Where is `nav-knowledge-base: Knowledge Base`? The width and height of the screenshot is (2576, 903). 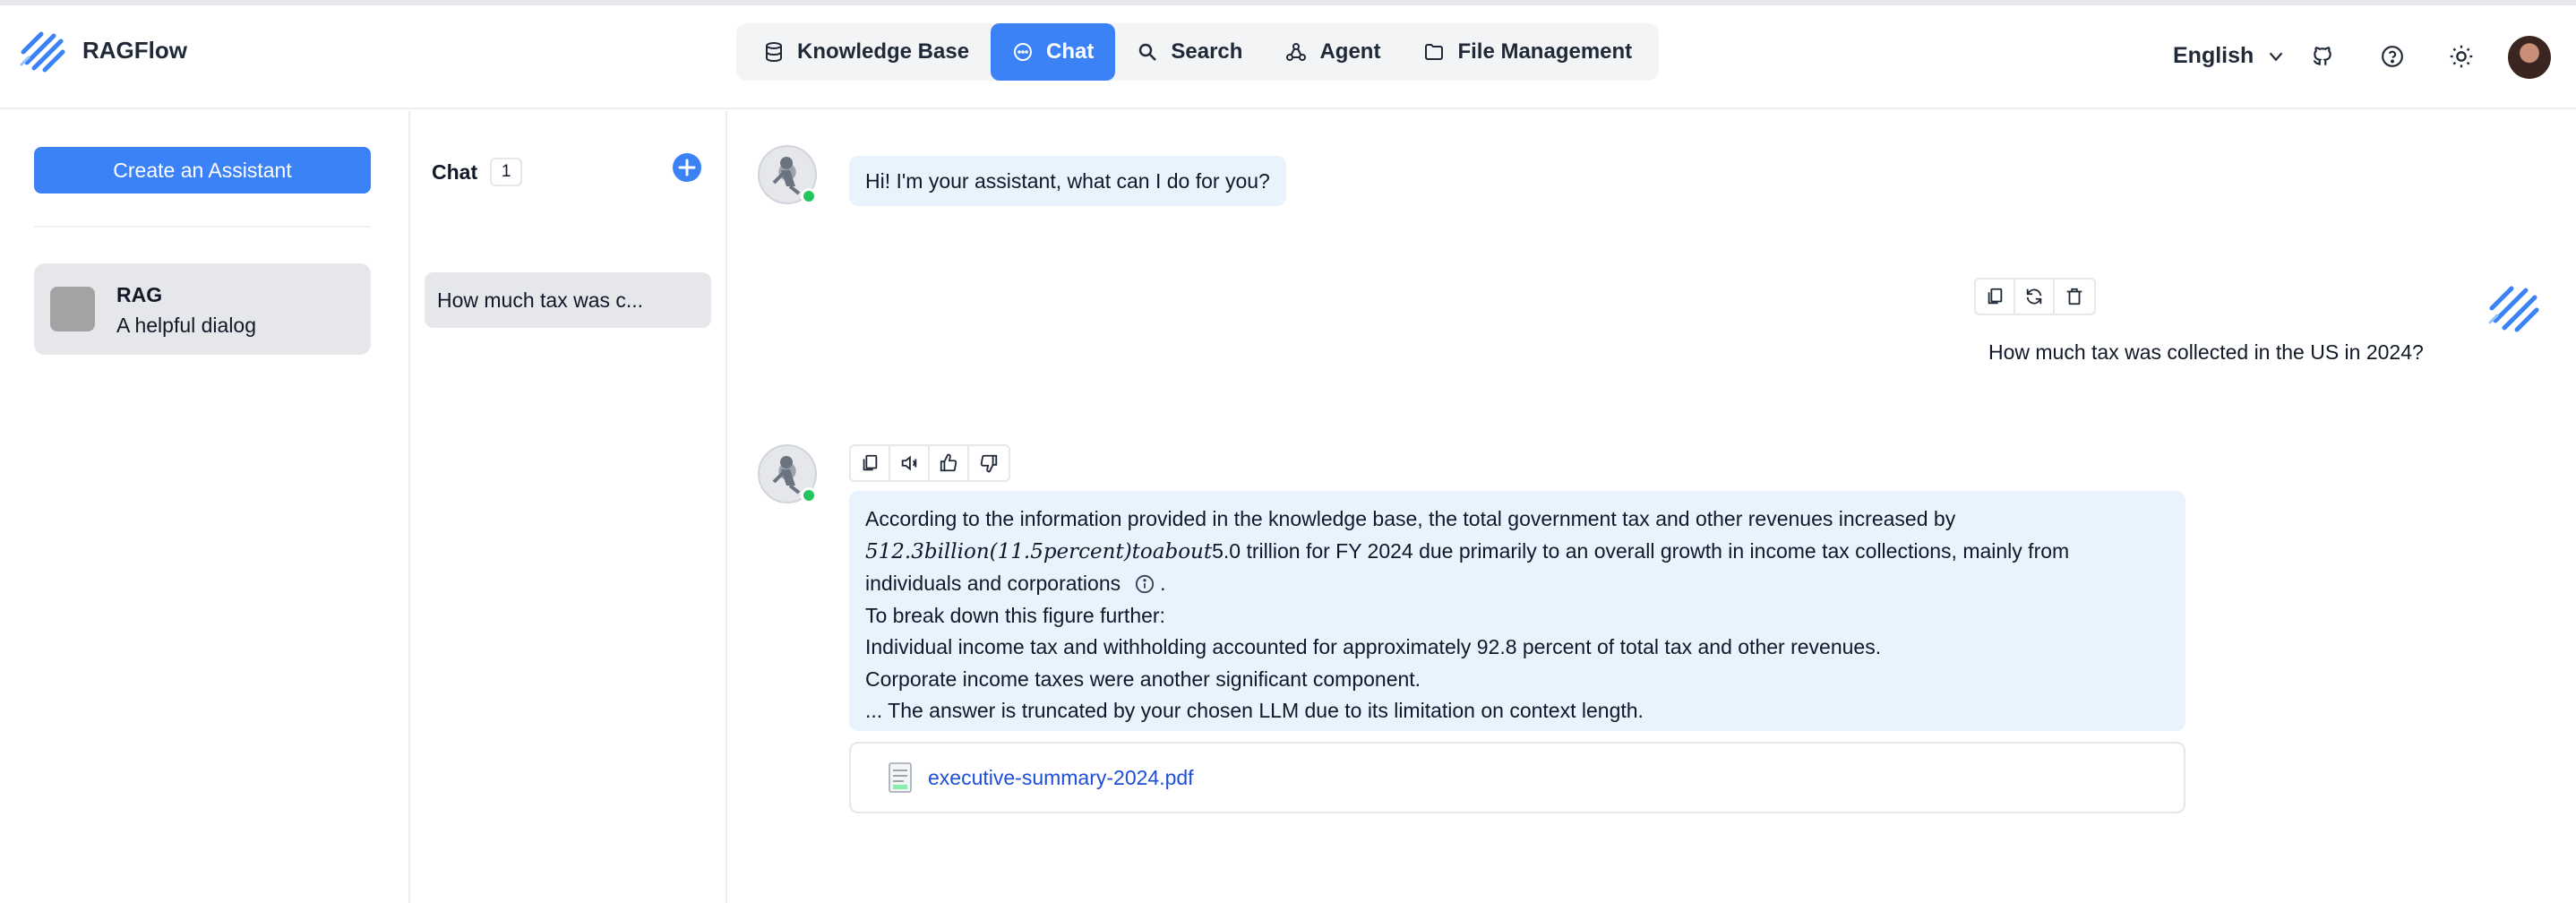 nav-knowledge-base: Knowledge Base is located at coordinates (866, 52).